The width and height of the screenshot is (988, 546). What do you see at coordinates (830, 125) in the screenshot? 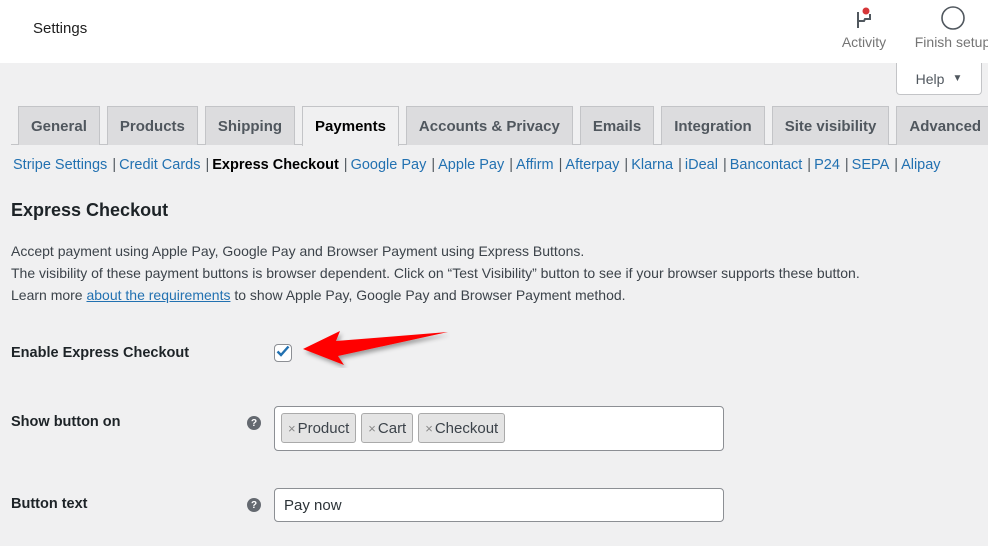
I see `tab-site-visibility: Site visibility` at bounding box center [830, 125].